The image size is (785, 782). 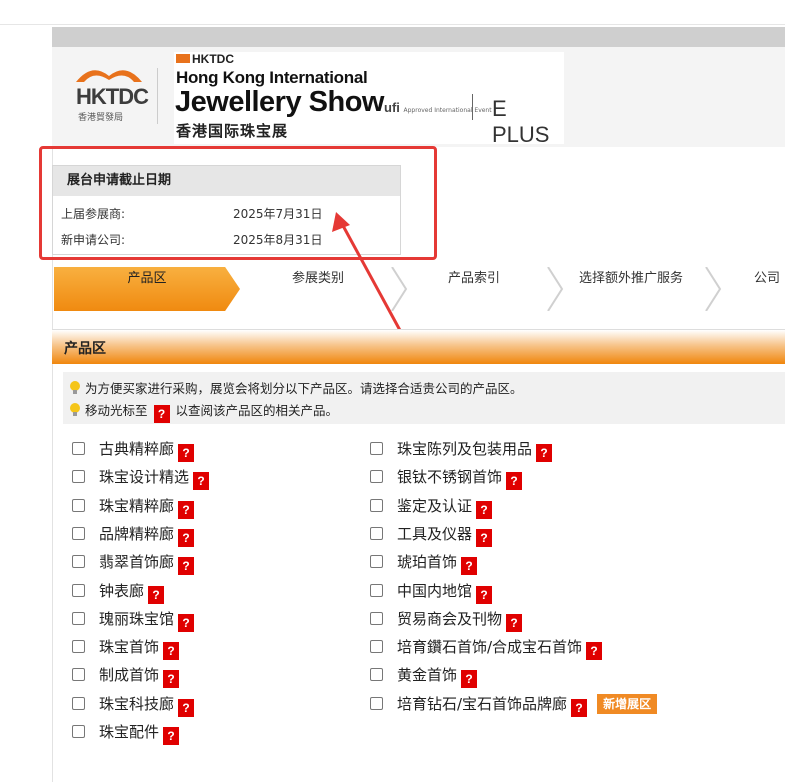 I want to click on step-label: 选择额外推广服务, so click(x=630, y=278).